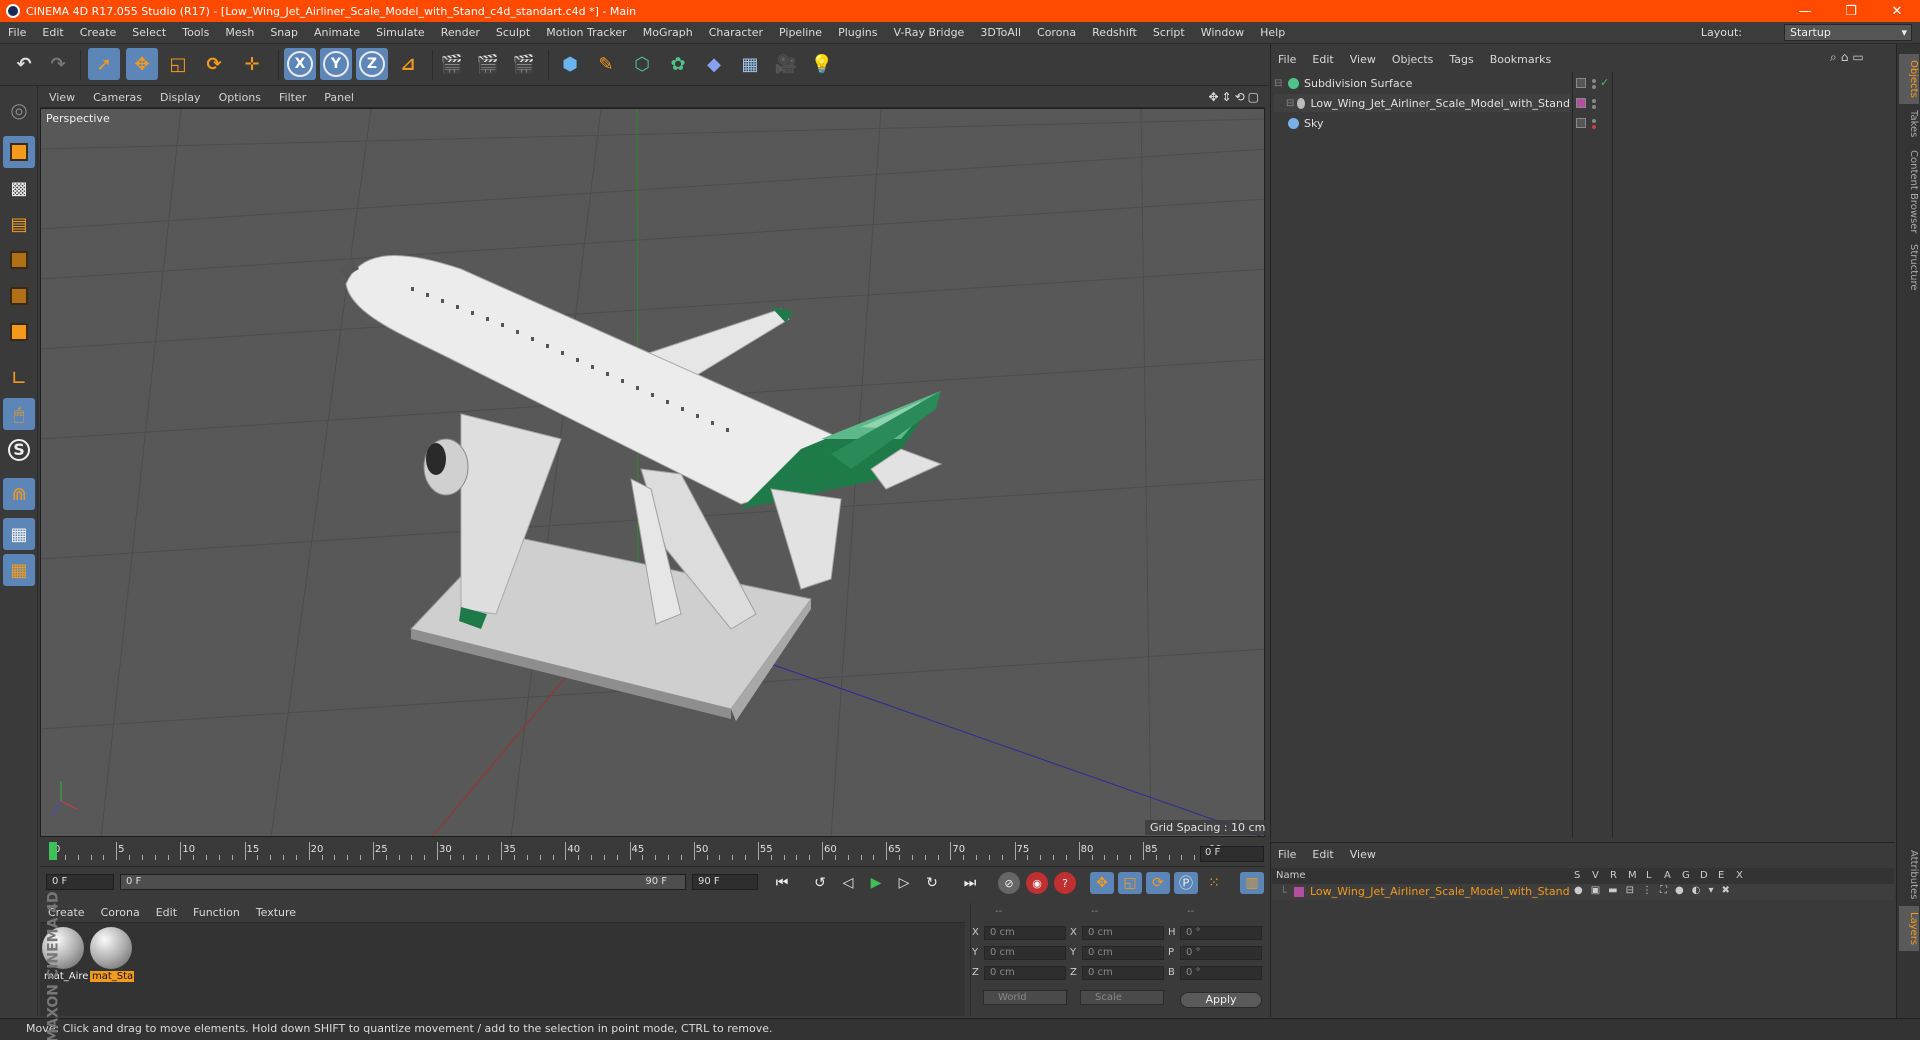  Describe the element at coordinates (1122, 997) in the screenshot. I see `coordinate-mode-select: Scale` at that location.